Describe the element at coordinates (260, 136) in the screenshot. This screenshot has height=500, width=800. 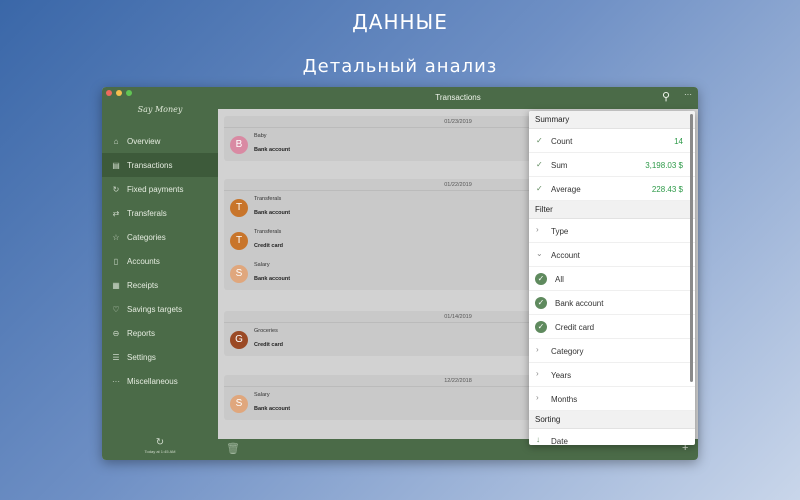
I see `transaction-category: Baby` at that location.